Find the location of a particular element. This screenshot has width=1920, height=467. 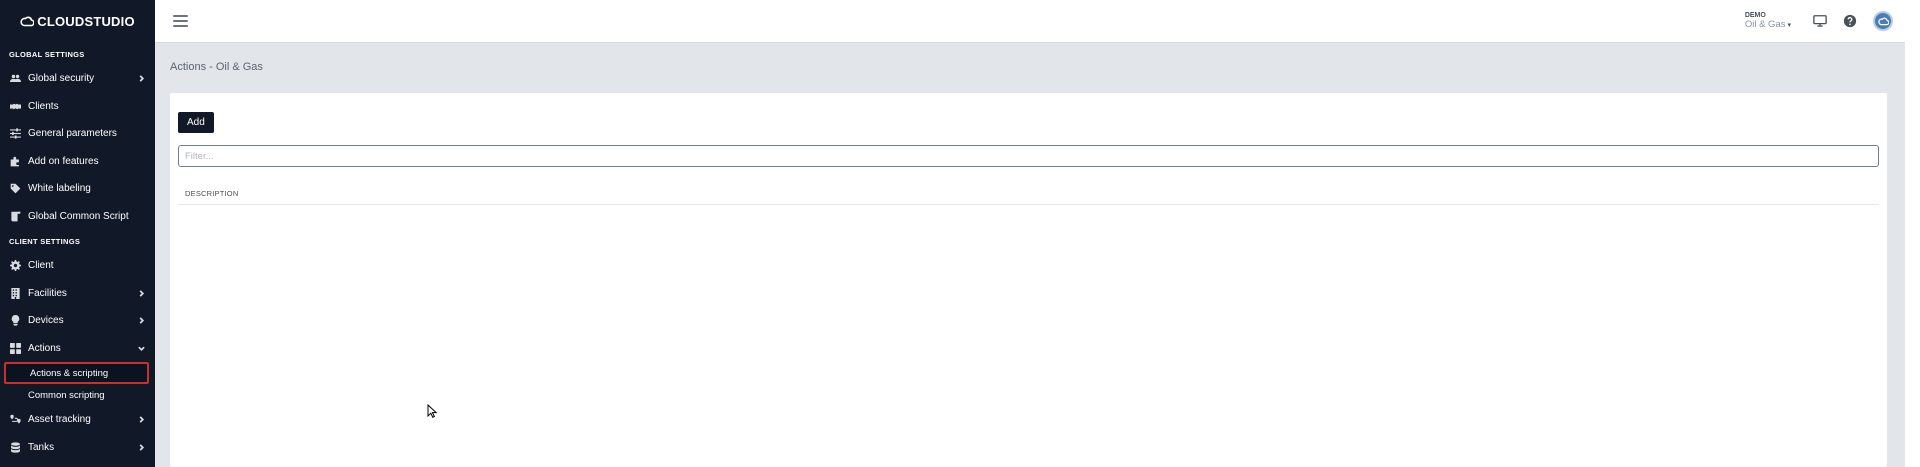

org-name-text: Oil & Gas is located at coordinates (1765, 24).